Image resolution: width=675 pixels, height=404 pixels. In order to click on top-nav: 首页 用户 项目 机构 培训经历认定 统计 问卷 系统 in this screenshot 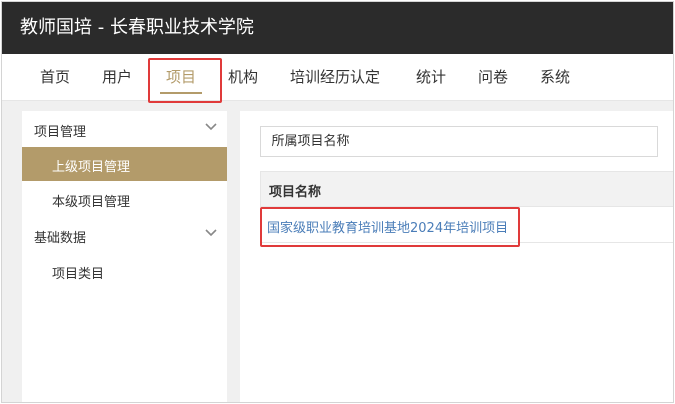, I will do `click(337, 77)`.